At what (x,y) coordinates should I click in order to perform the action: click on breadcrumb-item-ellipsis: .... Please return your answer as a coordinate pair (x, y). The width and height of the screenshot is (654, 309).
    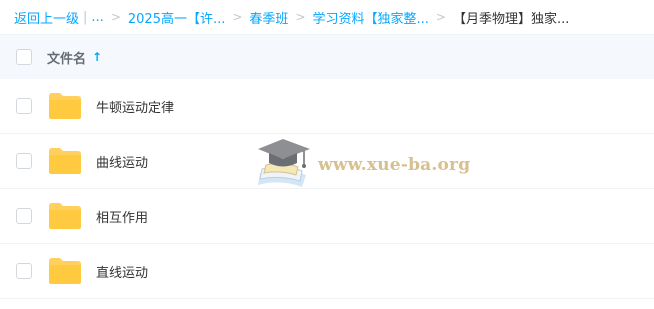
    Looking at the image, I should click on (97, 17).